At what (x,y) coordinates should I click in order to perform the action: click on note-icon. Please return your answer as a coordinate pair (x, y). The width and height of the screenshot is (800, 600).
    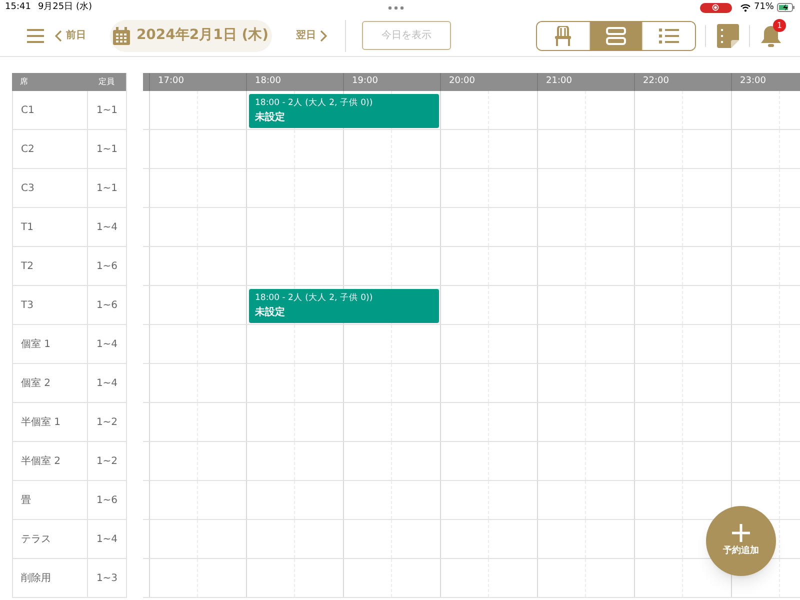
    Looking at the image, I should click on (728, 36).